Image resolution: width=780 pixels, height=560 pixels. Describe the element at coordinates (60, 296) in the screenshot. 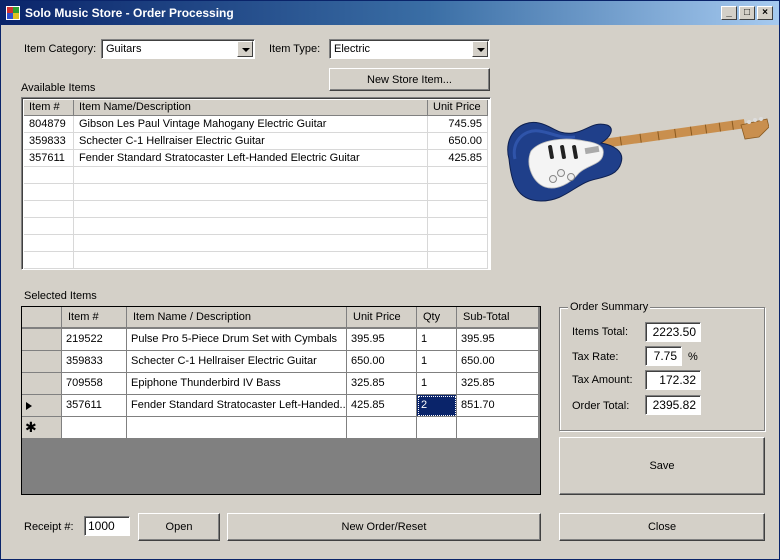

I see `selected-items-label: Selected Items` at that location.